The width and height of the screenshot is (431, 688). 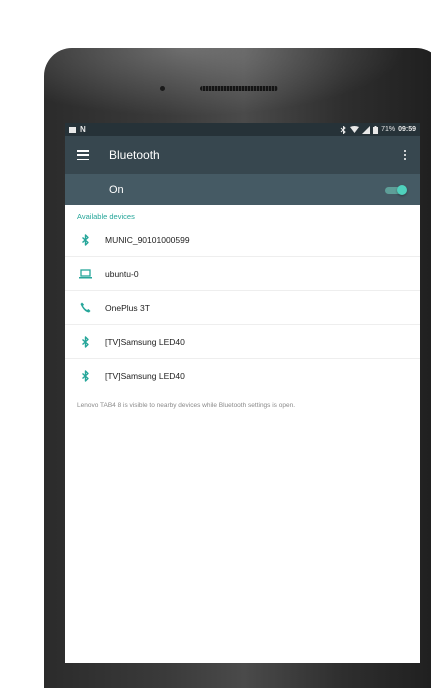 What do you see at coordinates (116, 189) in the screenshot?
I see `switch-label: On` at bounding box center [116, 189].